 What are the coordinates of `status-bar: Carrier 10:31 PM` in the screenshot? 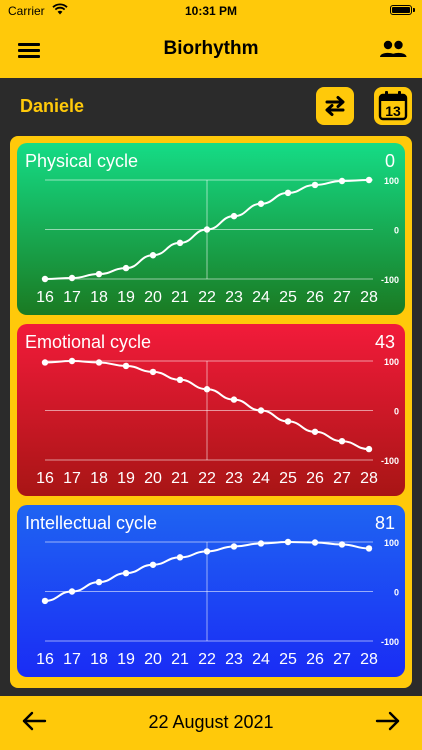 It's located at (211, 12).